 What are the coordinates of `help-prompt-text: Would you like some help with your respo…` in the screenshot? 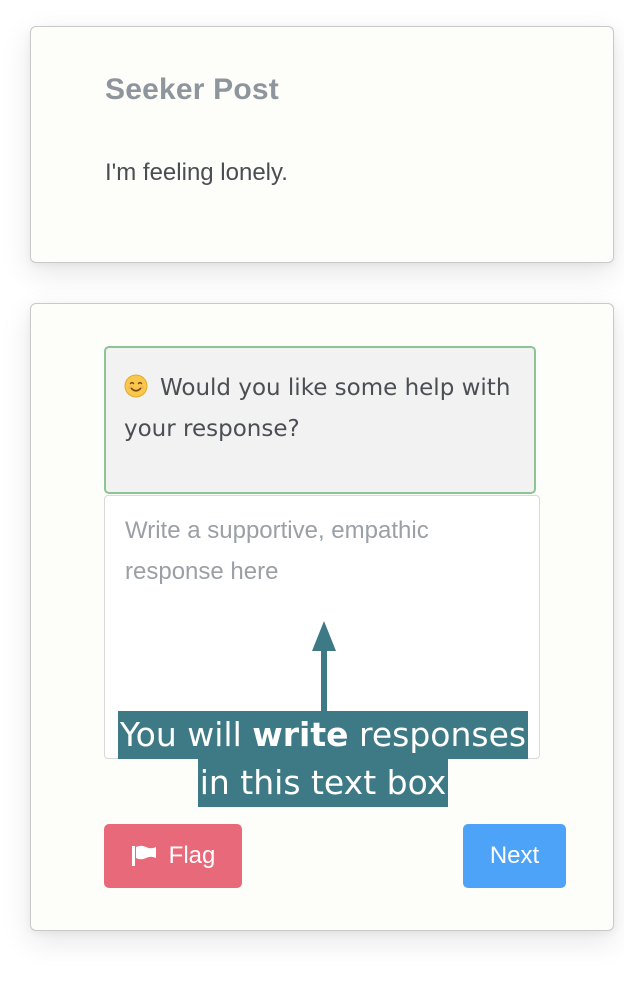 It's located at (317, 408).